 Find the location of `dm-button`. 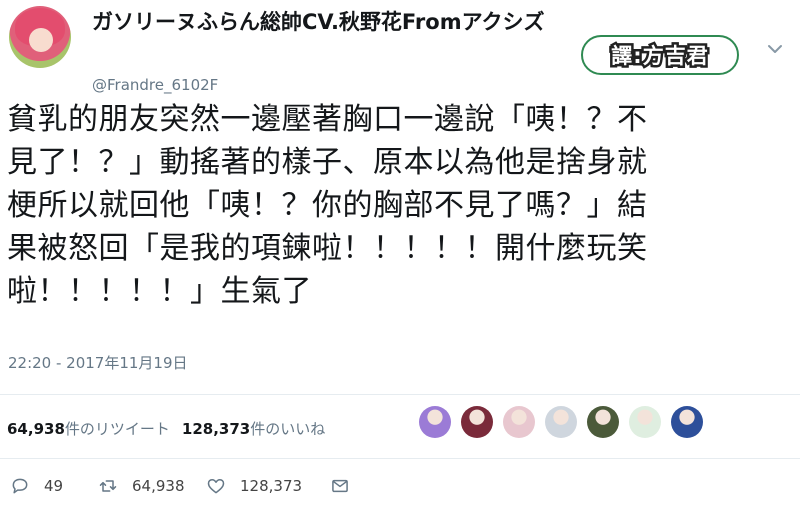

dm-button is located at coordinates (340, 486).